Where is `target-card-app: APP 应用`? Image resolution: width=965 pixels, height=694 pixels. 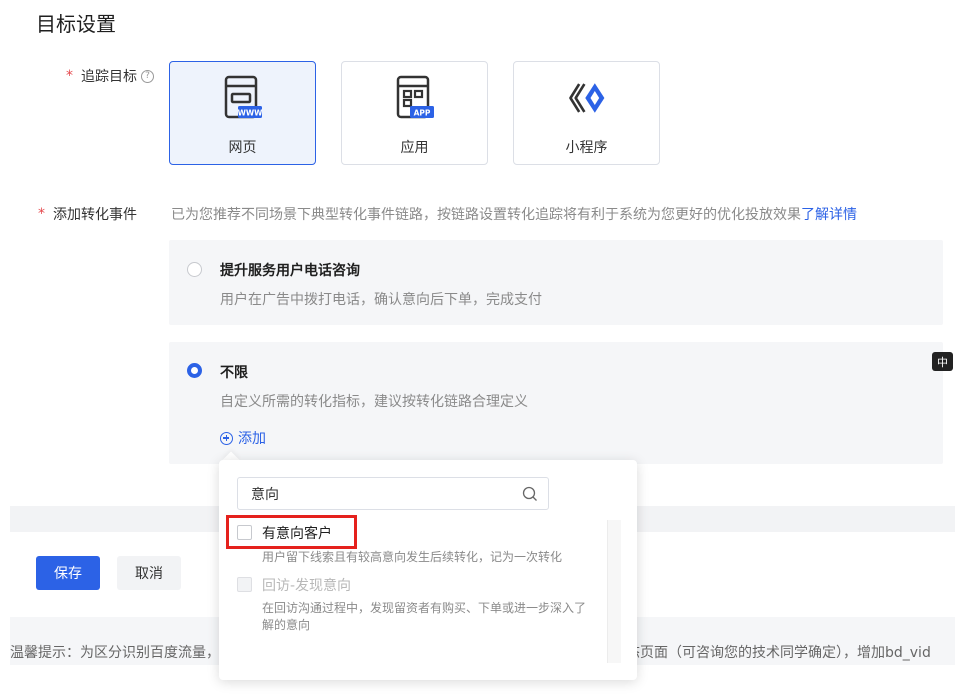 target-card-app: APP 应用 is located at coordinates (414, 113).